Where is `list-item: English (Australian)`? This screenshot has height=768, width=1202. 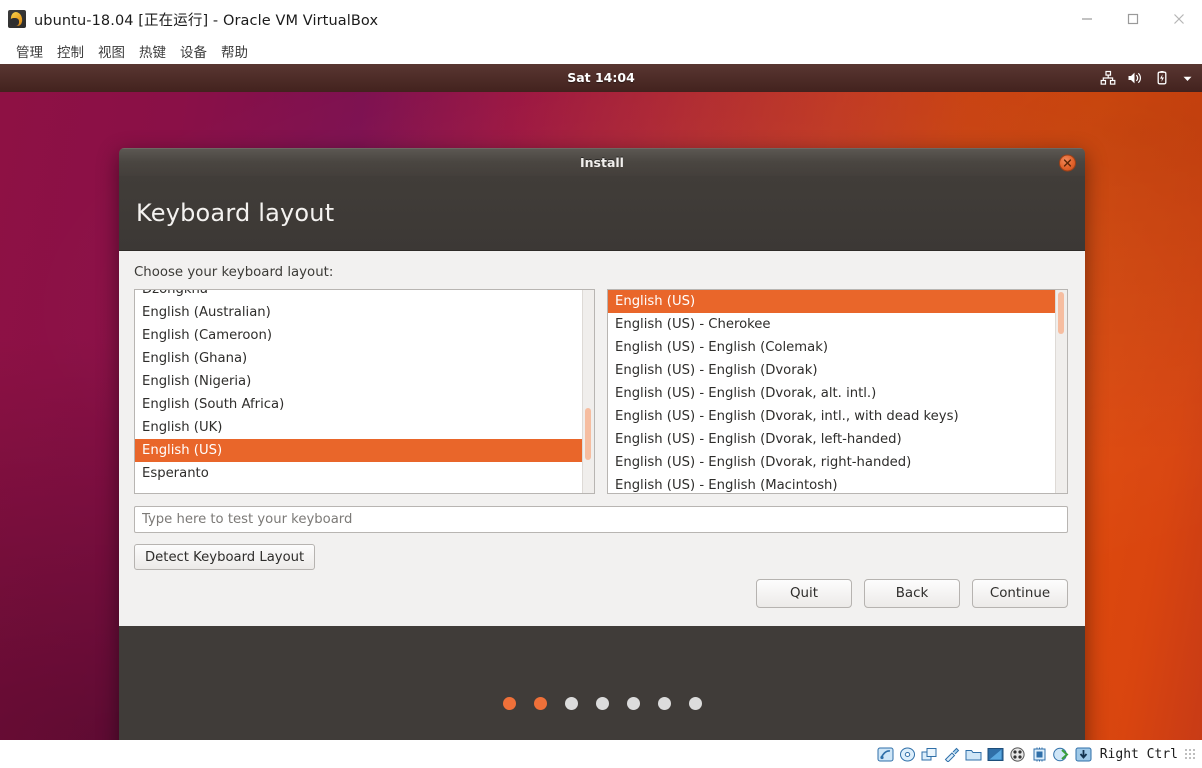
list-item: English (Australian) is located at coordinates (364, 312).